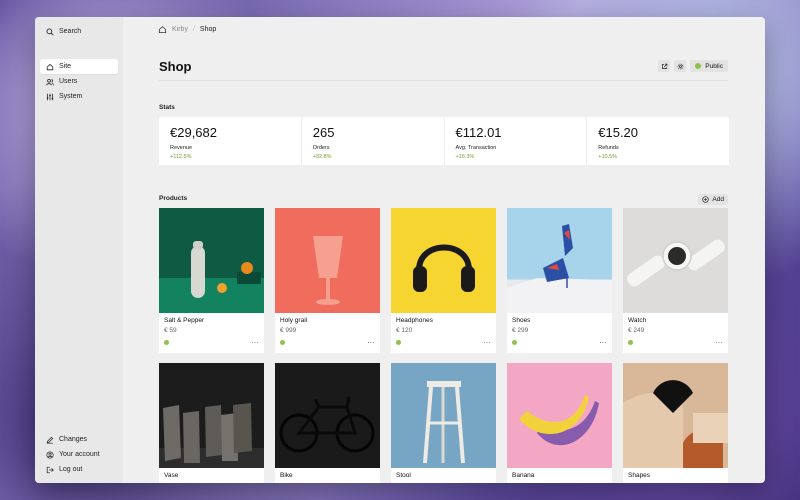  Describe the element at coordinates (443, 80) in the screenshot. I see `header-divider` at that location.